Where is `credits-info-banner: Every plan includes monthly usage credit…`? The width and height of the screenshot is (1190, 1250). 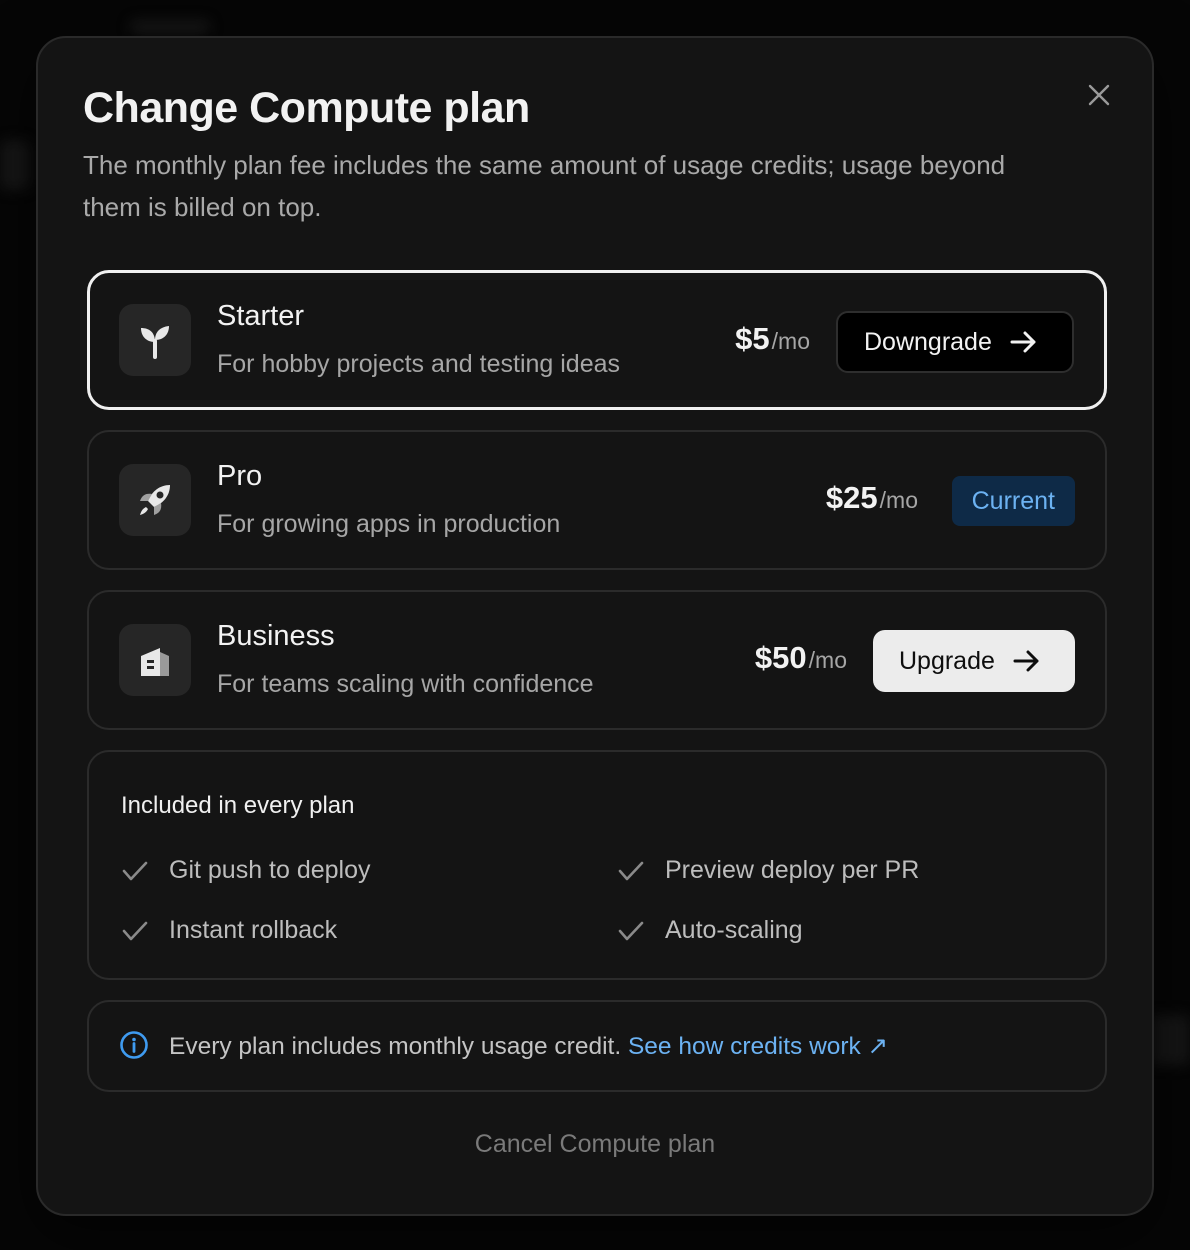 credits-info-banner: Every plan includes monthly usage credit… is located at coordinates (597, 1046).